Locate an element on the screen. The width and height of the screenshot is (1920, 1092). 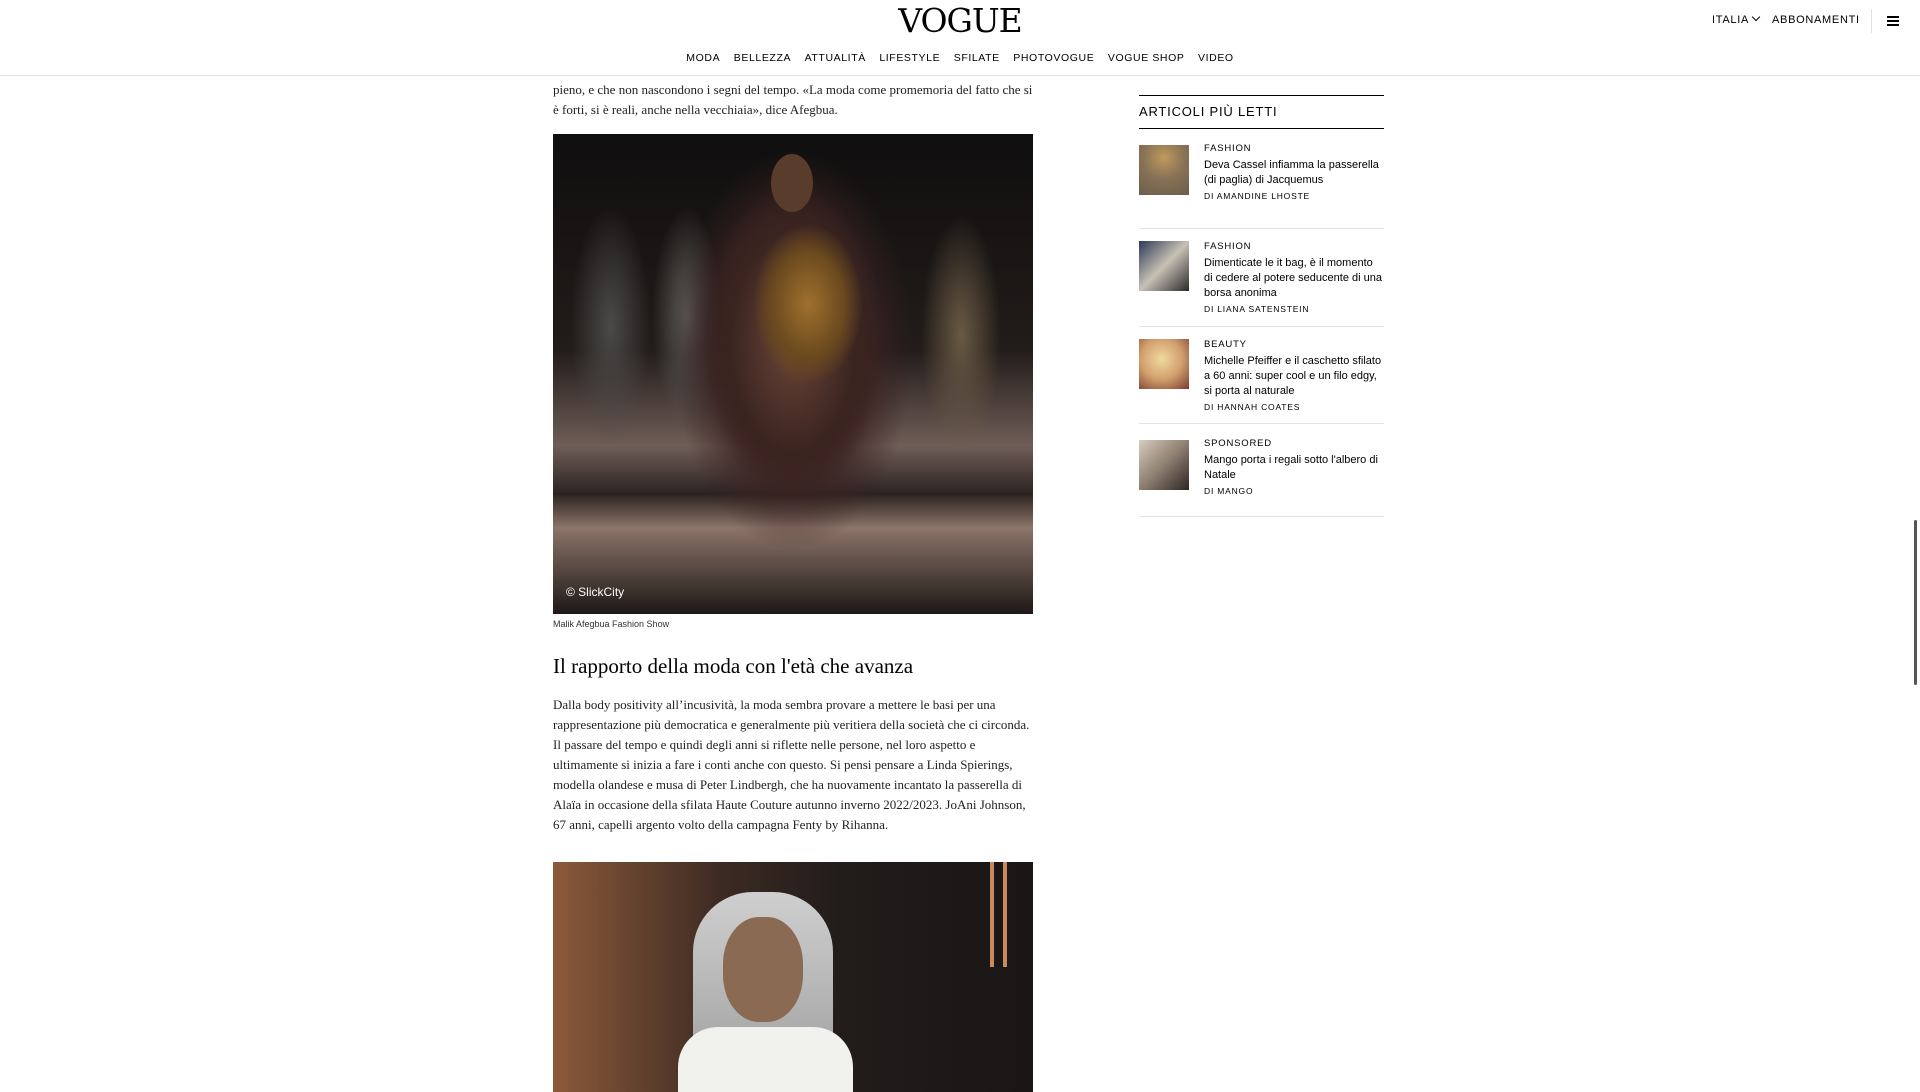
article-author: DI HANNAH COATES is located at coordinates (1252, 407).